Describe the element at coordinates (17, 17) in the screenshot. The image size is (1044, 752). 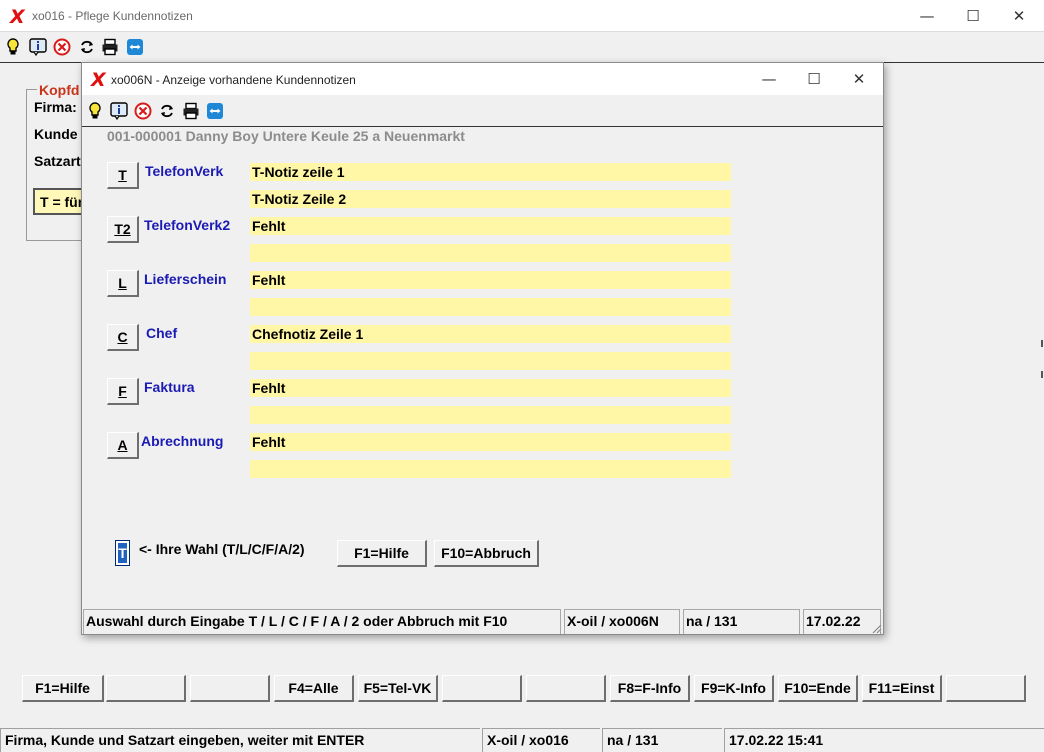
I see `app-logo-icon: X` at that location.